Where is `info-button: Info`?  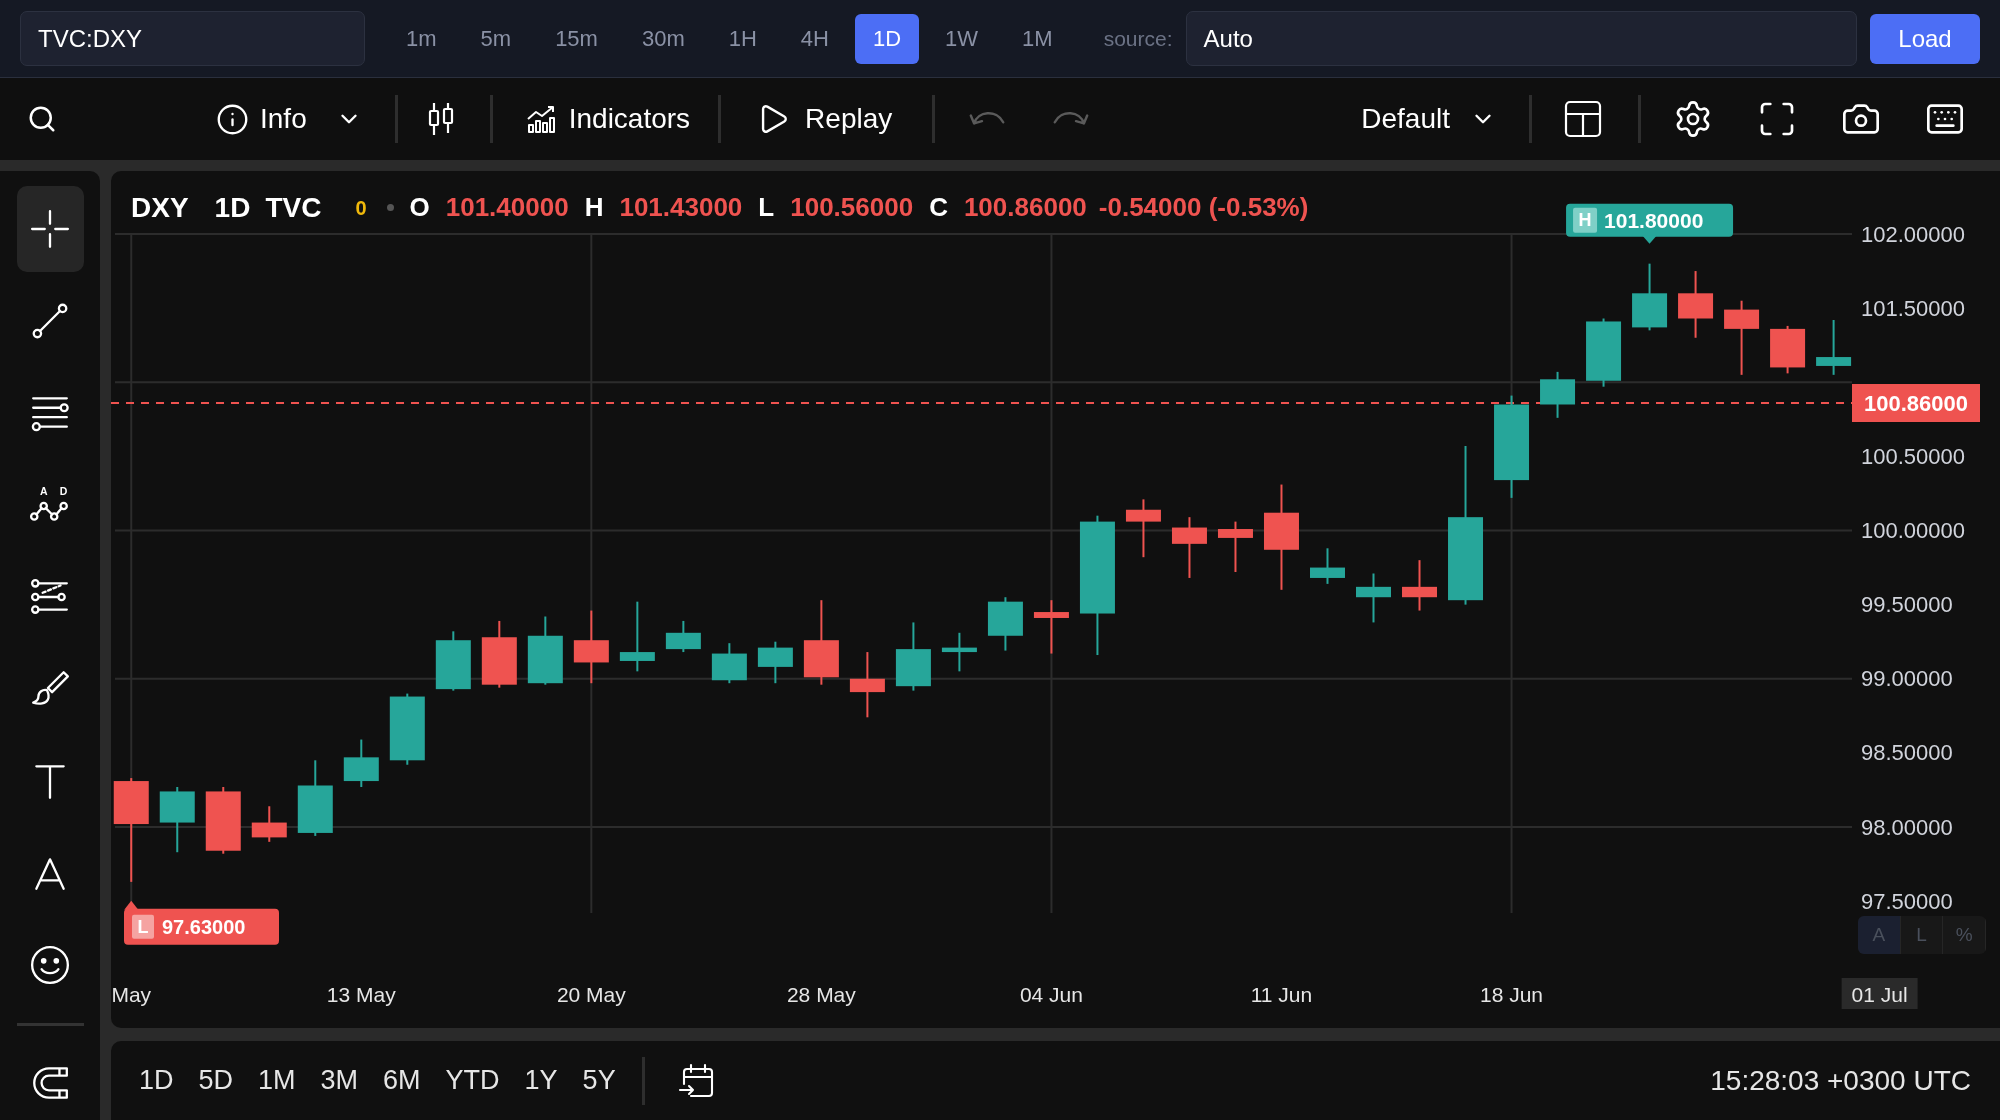 info-button: Info is located at coordinates (289, 119).